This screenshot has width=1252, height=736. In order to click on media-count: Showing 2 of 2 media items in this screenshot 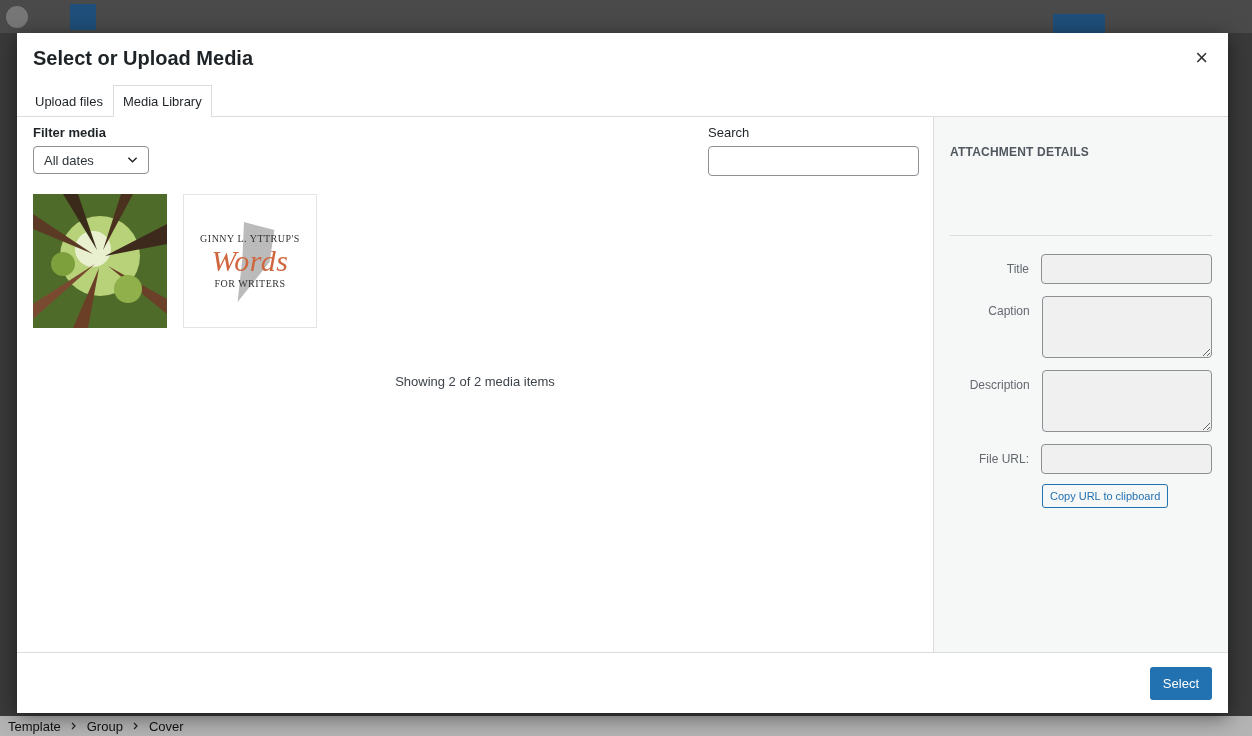, I will do `click(475, 381)`.